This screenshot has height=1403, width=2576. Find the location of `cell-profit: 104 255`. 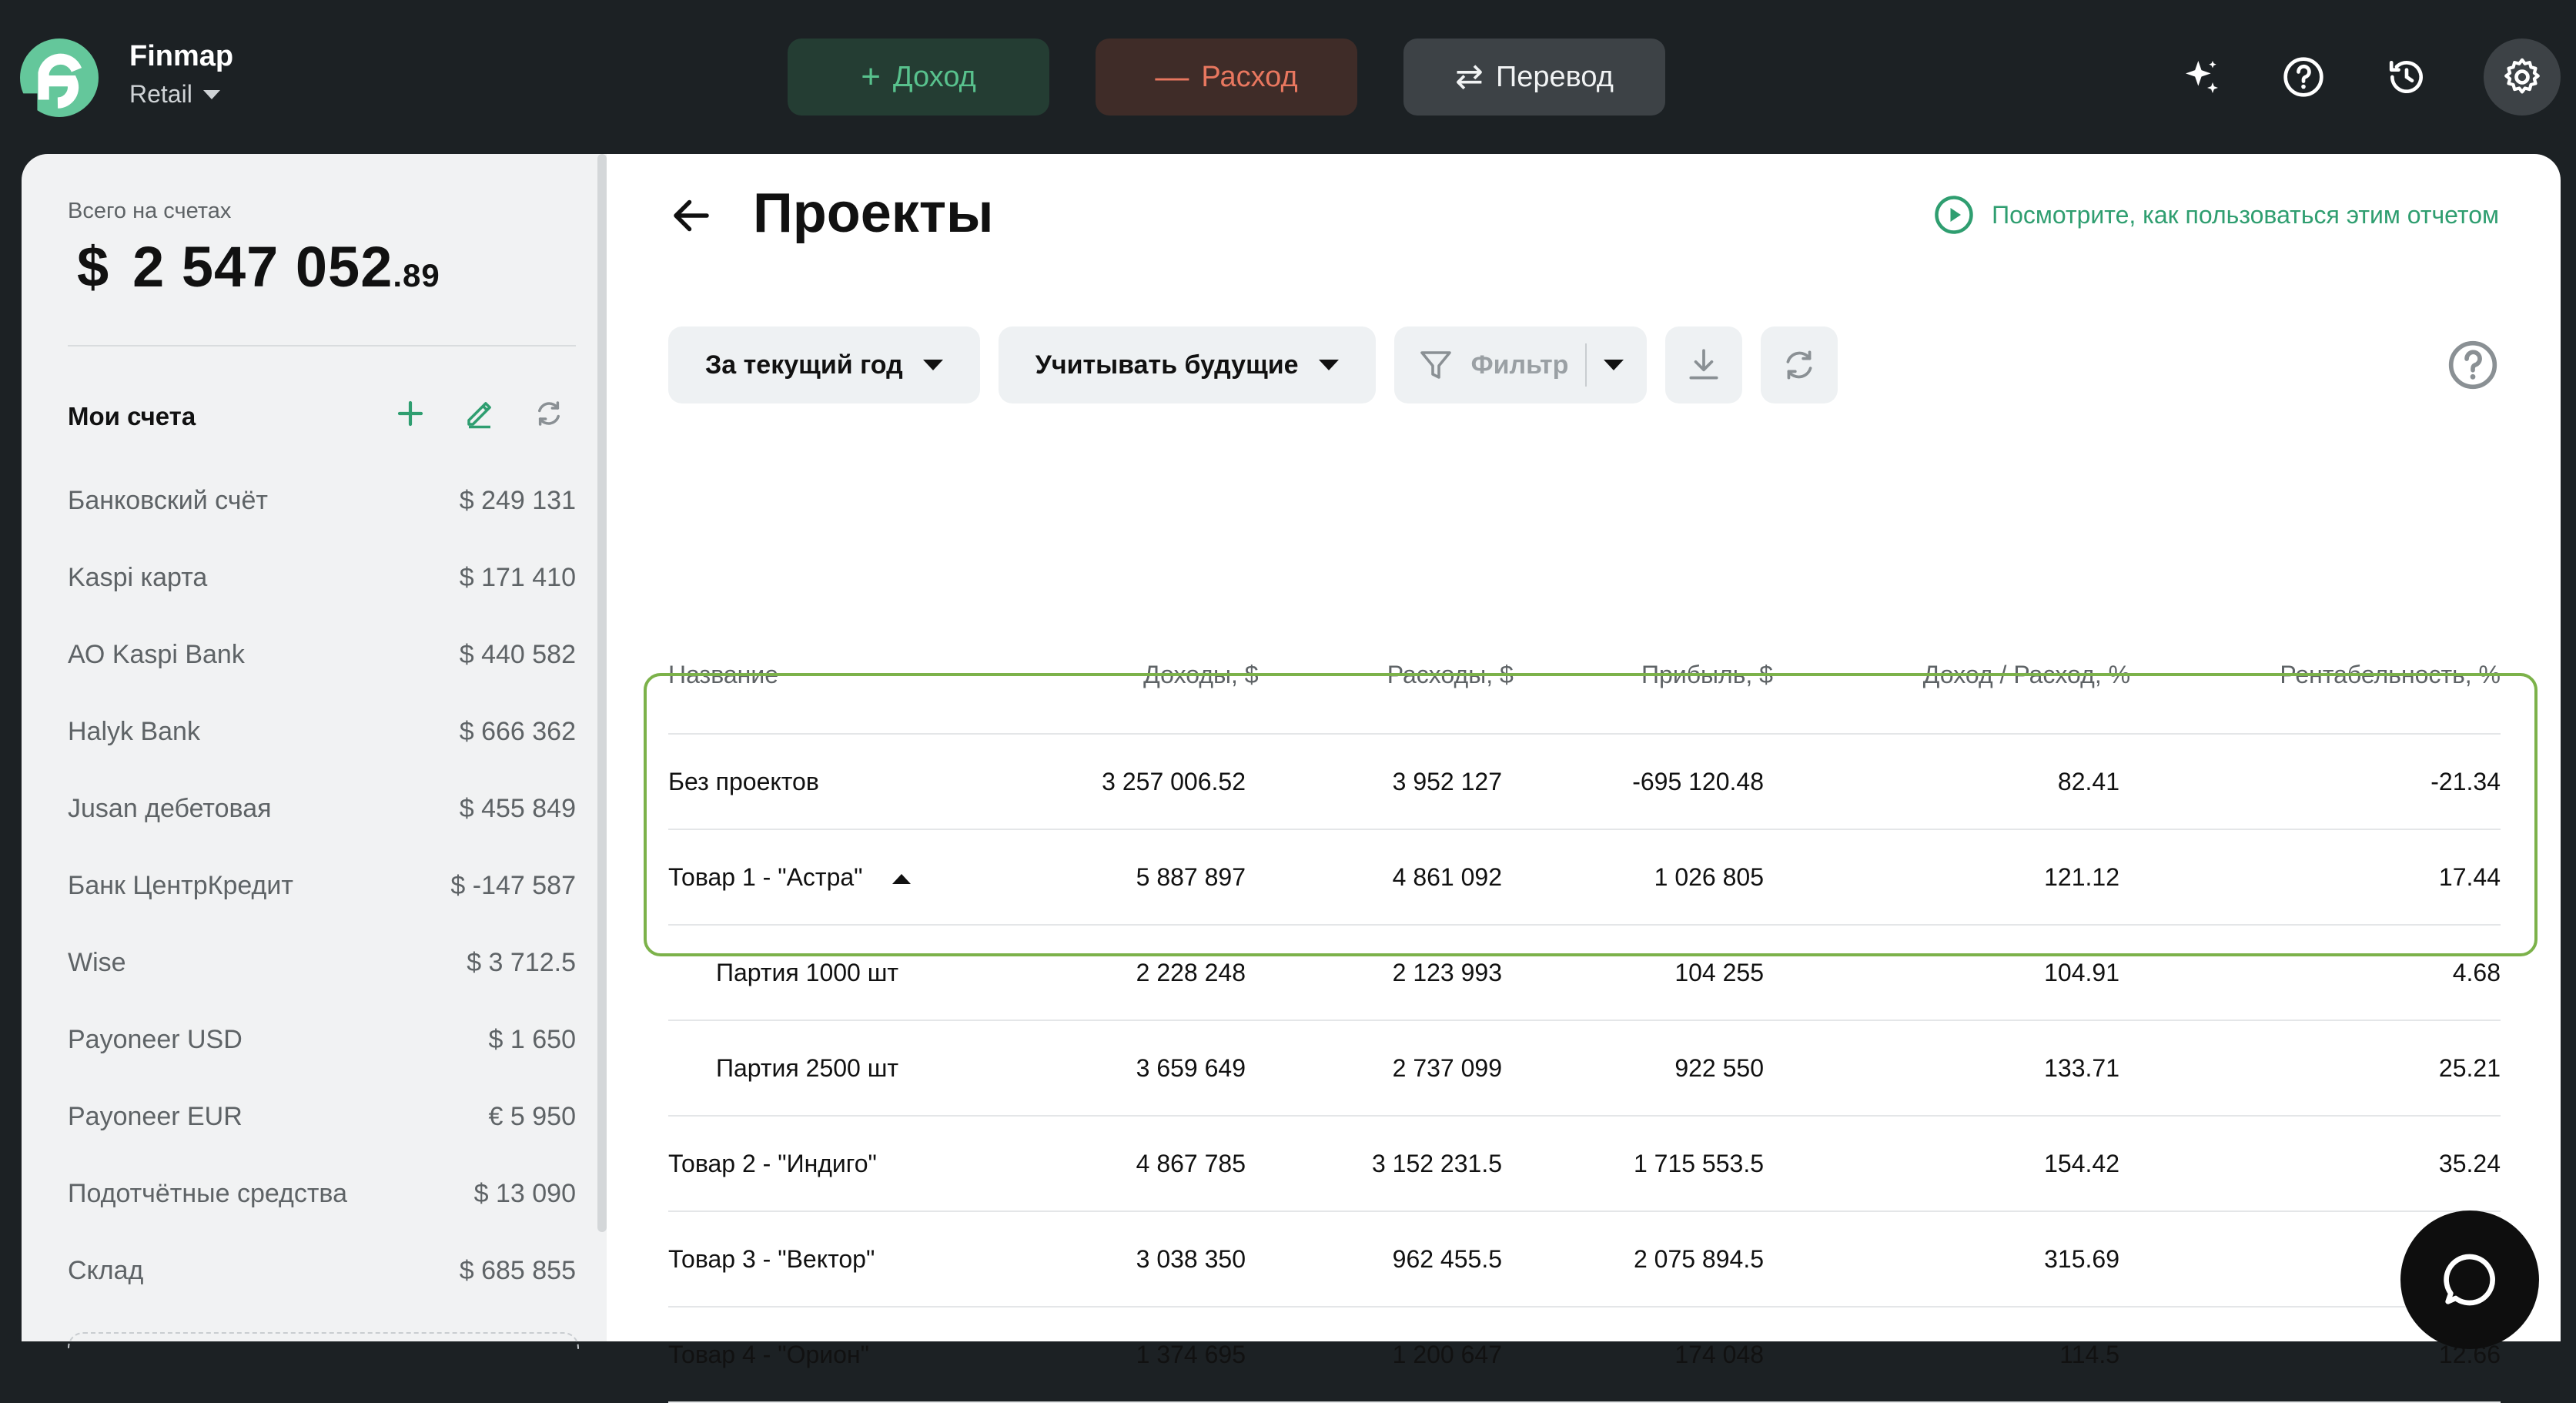

cell-profit: 104 255 is located at coordinates (1719, 972).